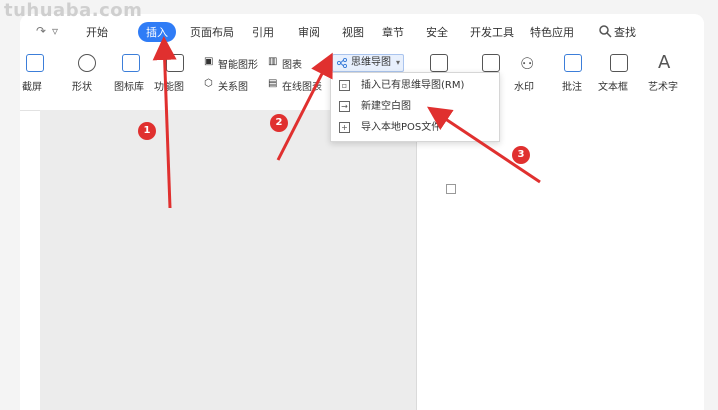 The width and height of the screenshot is (718, 410). What do you see at coordinates (521, 155) in the screenshot?
I see `step-badge-3: 3` at bounding box center [521, 155].